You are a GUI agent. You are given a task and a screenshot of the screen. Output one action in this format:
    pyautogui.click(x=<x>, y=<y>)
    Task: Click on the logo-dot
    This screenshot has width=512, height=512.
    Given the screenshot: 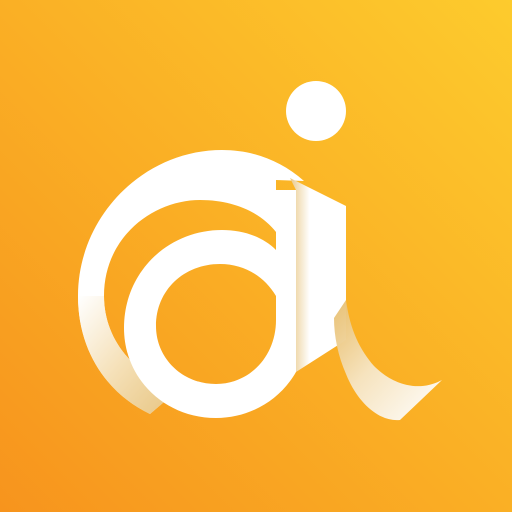 What is the action you would take?
    pyautogui.click(x=316, y=111)
    